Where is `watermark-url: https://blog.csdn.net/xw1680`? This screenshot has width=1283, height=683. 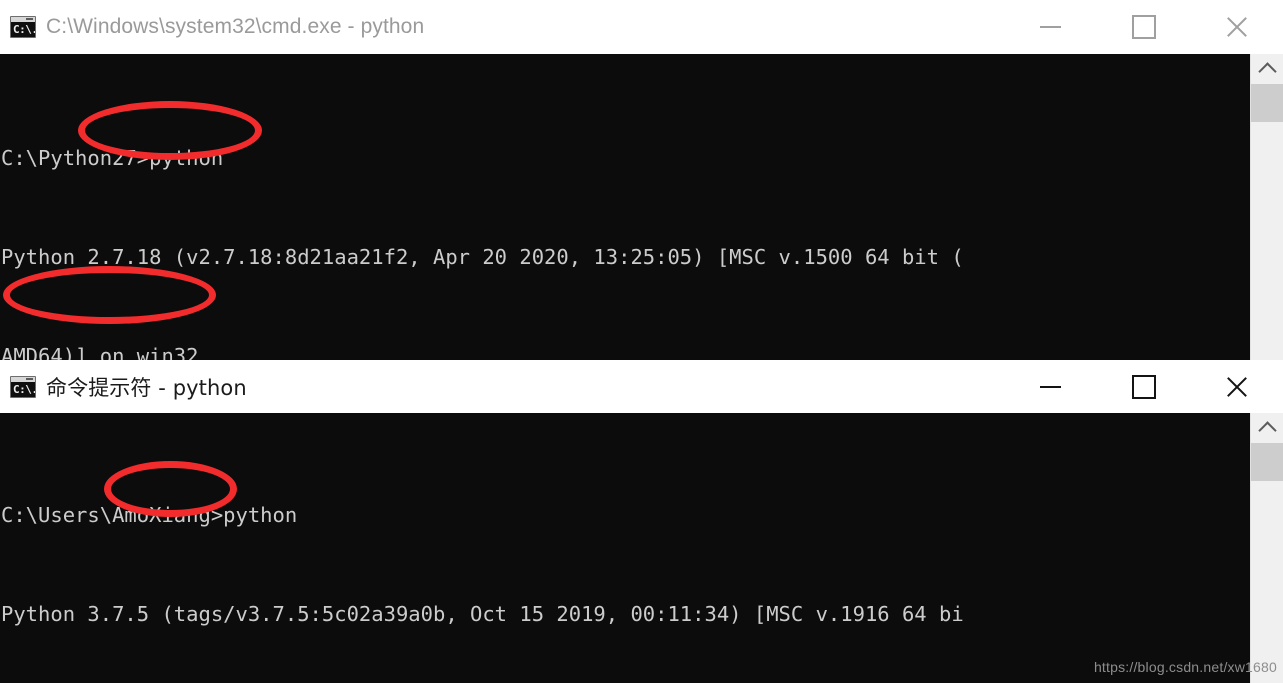 watermark-url: https://blog.csdn.net/xw1680 is located at coordinates (1185, 667).